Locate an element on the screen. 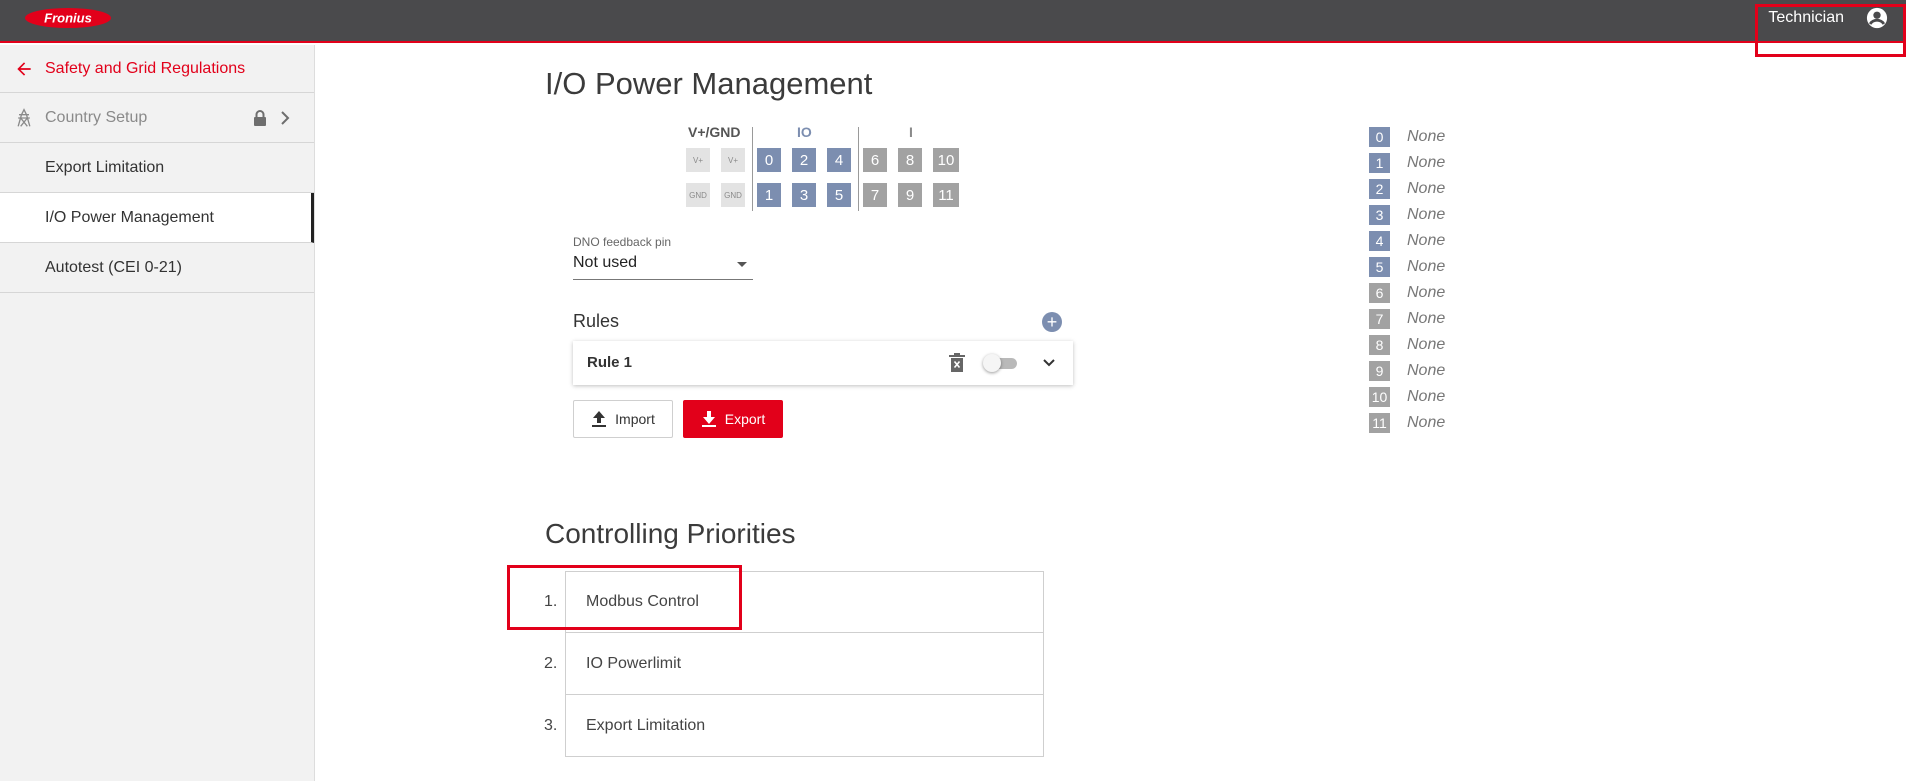  pin-input-11: 11 is located at coordinates (946, 195).